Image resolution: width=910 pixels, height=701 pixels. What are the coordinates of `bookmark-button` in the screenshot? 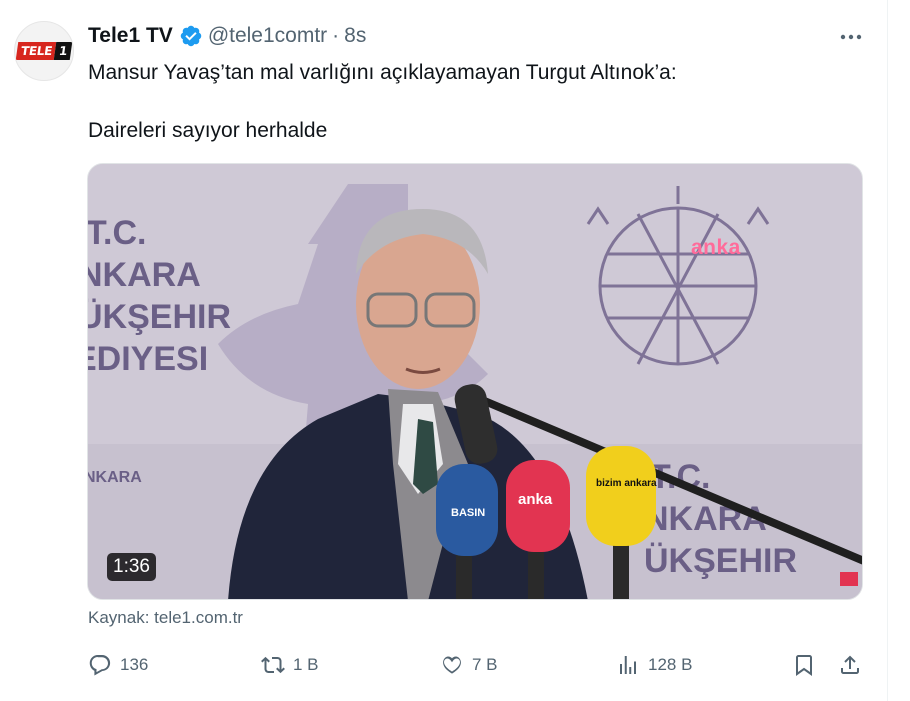 It's located at (804, 665).